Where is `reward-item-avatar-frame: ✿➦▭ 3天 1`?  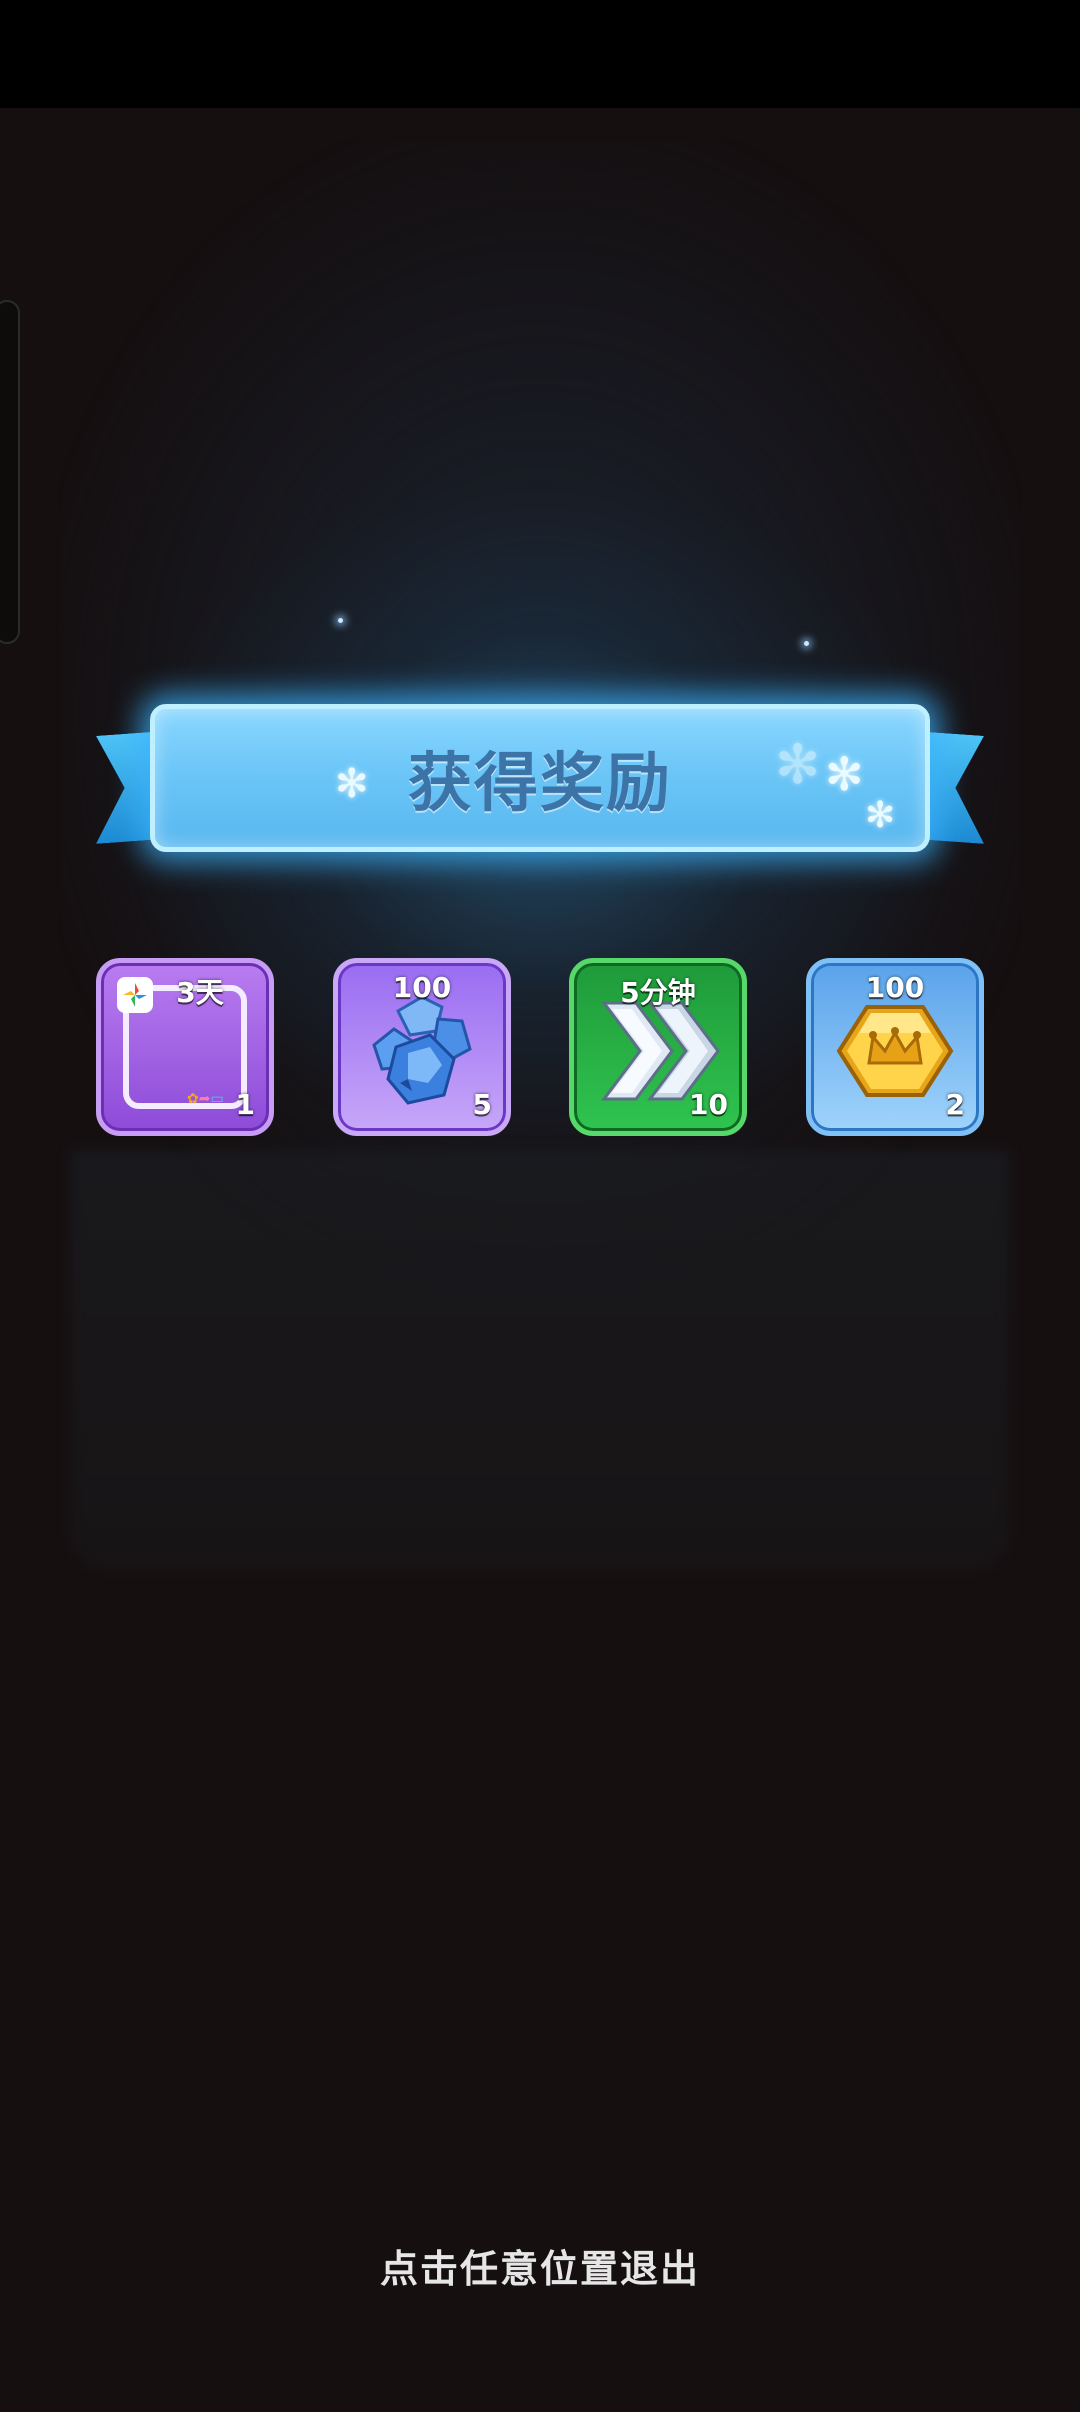 reward-item-avatar-frame: ✿➦▭ 3天 1 is located at coordinates (185, 1047).